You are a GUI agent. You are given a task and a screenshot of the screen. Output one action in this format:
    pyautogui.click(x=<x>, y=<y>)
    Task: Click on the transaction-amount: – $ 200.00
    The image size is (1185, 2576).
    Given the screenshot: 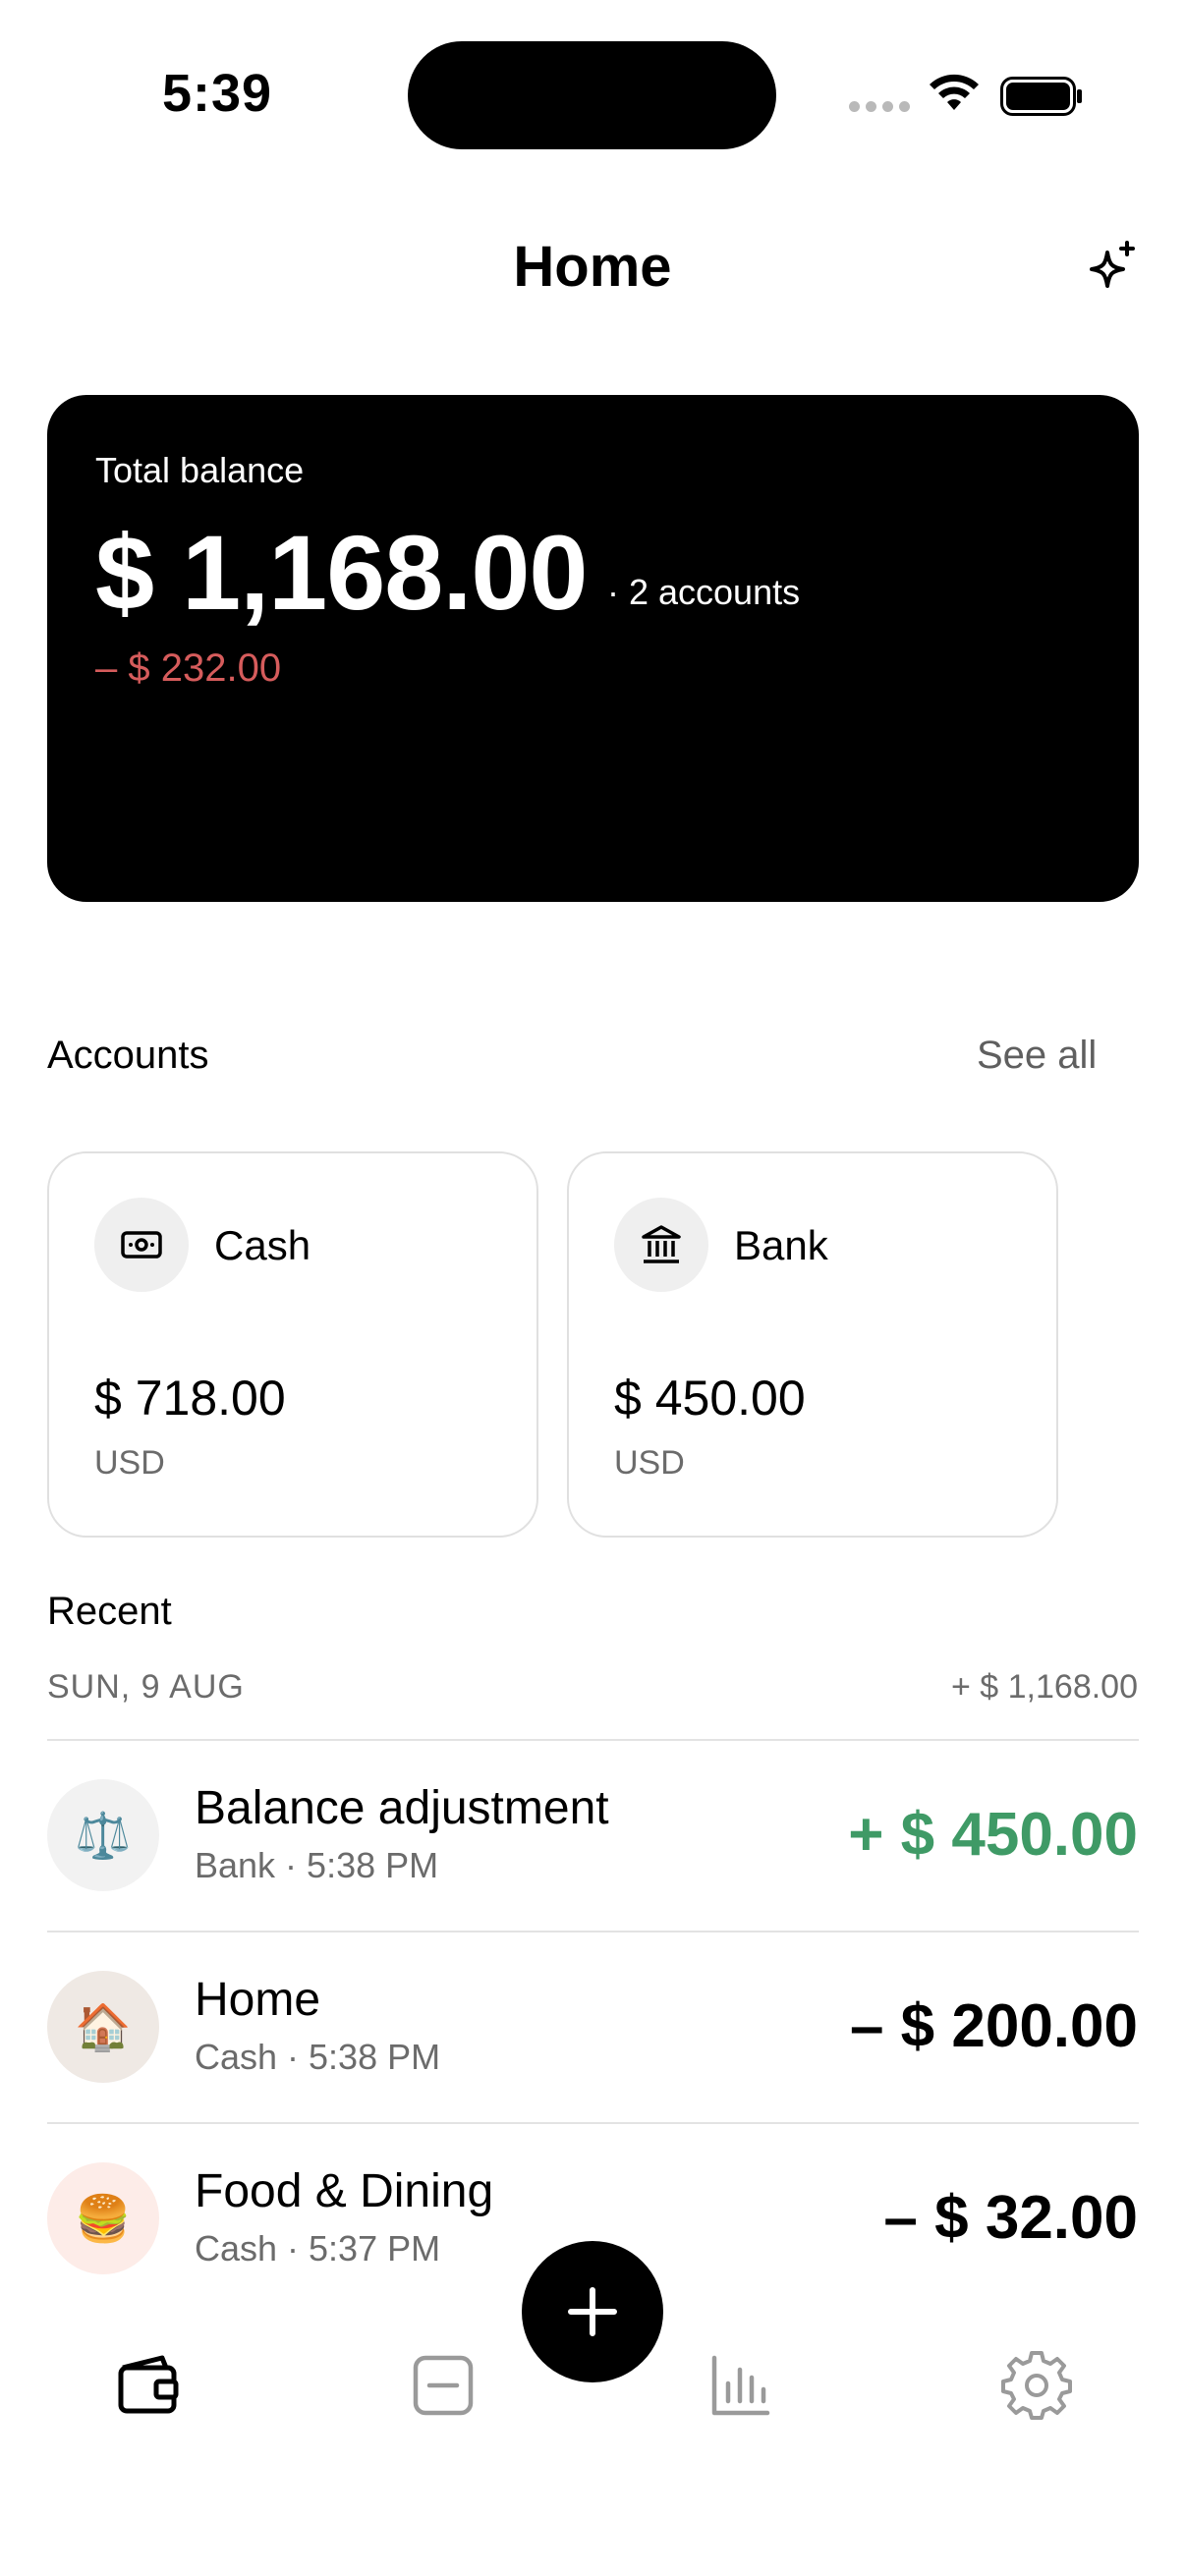 What is the action you would take?
    pyautogui.click(x=994, y=2026)
    